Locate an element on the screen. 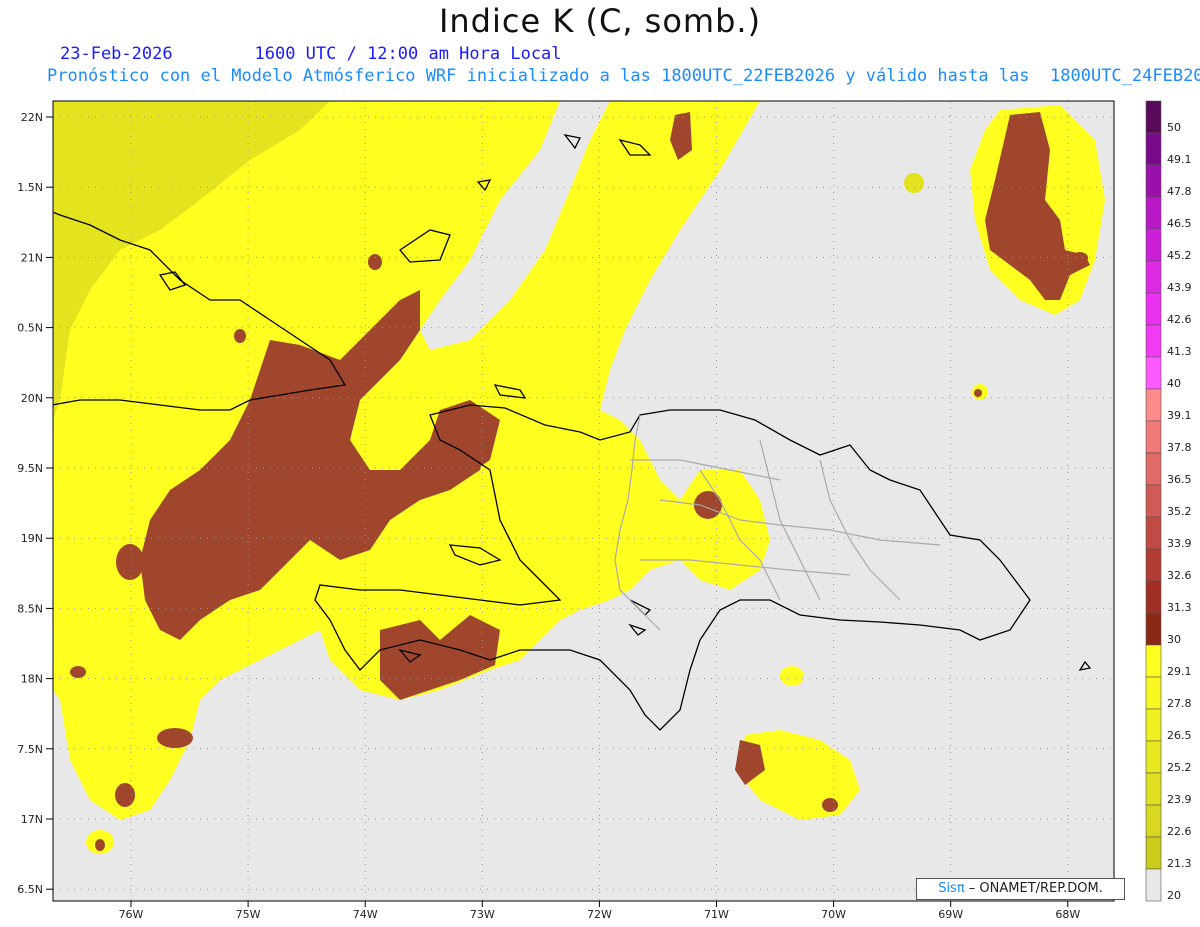 Image resolution: width=1200 pixels, height=927 pixels. legend-label: 45.2 is located at coordinates (1179, 255).